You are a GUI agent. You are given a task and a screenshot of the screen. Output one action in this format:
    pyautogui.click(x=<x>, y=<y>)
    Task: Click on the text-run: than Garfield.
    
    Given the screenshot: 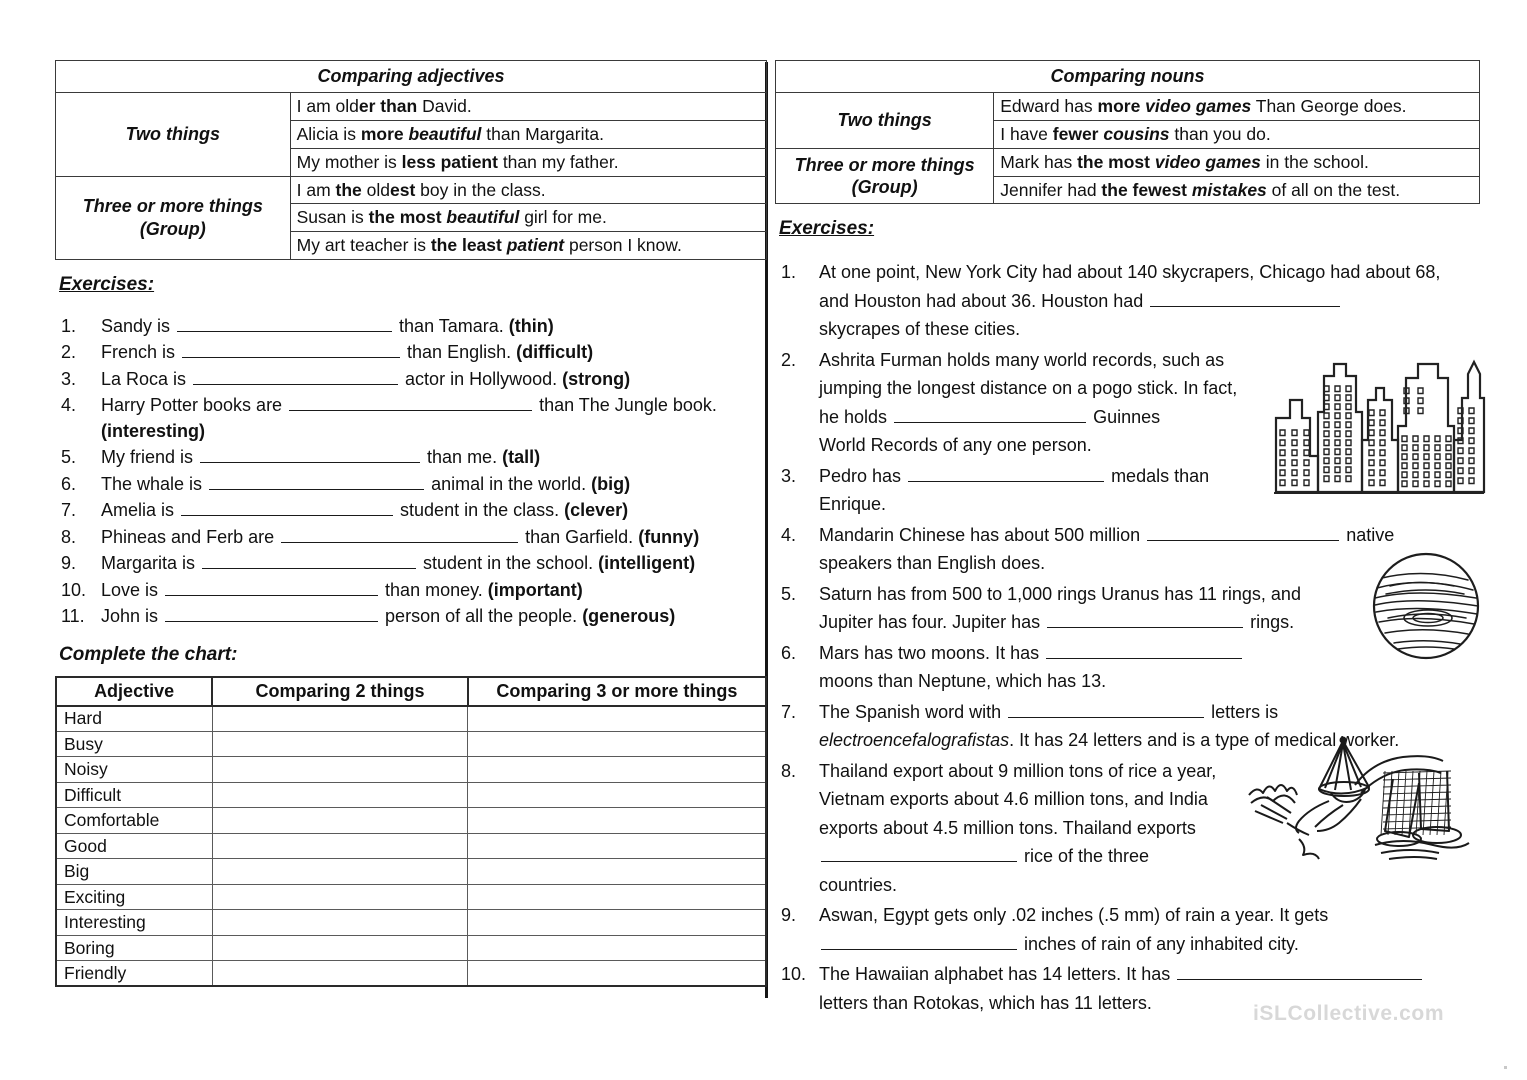 What is the action you would take?
    pyautogui.click(x=579, y=536)
    